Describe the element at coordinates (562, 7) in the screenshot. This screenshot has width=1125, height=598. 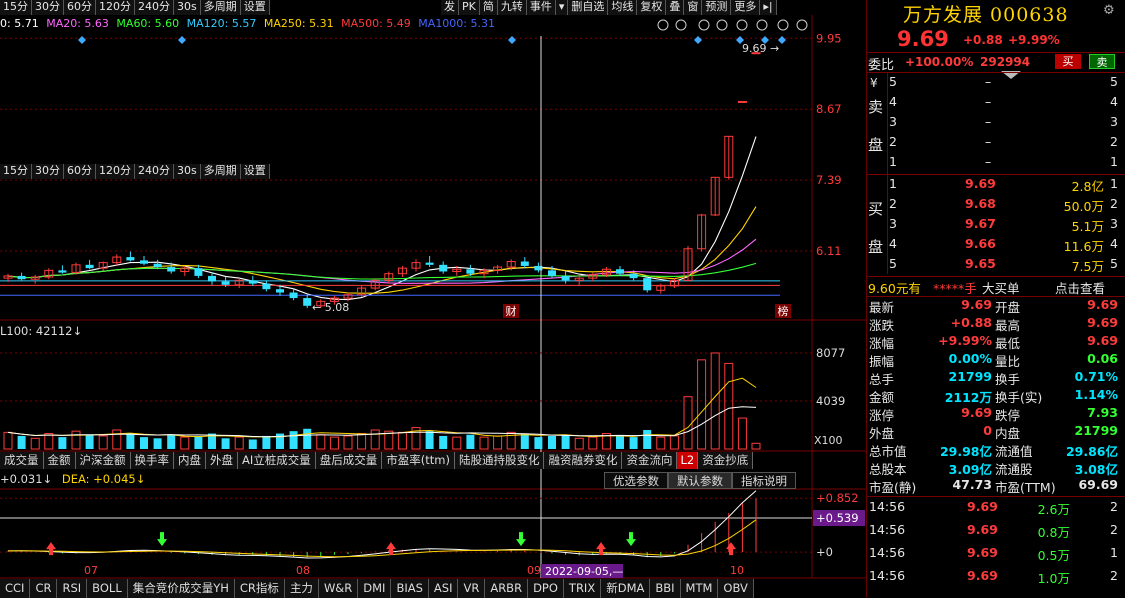
I see `events-dropdown-icon: ▾` at that location.